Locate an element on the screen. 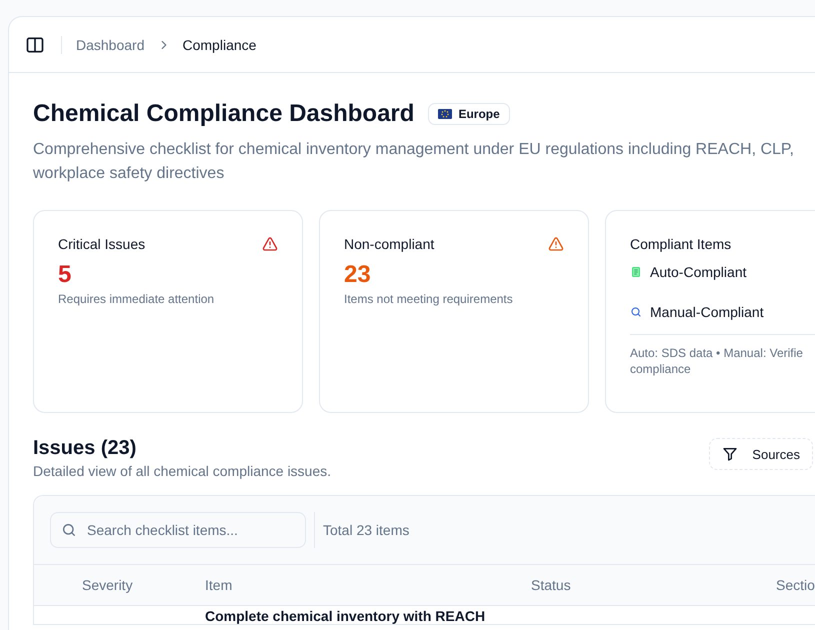 The width and height of the screenshot is (815, 630). region-badge: Europe is located at coordinates (469, 114).